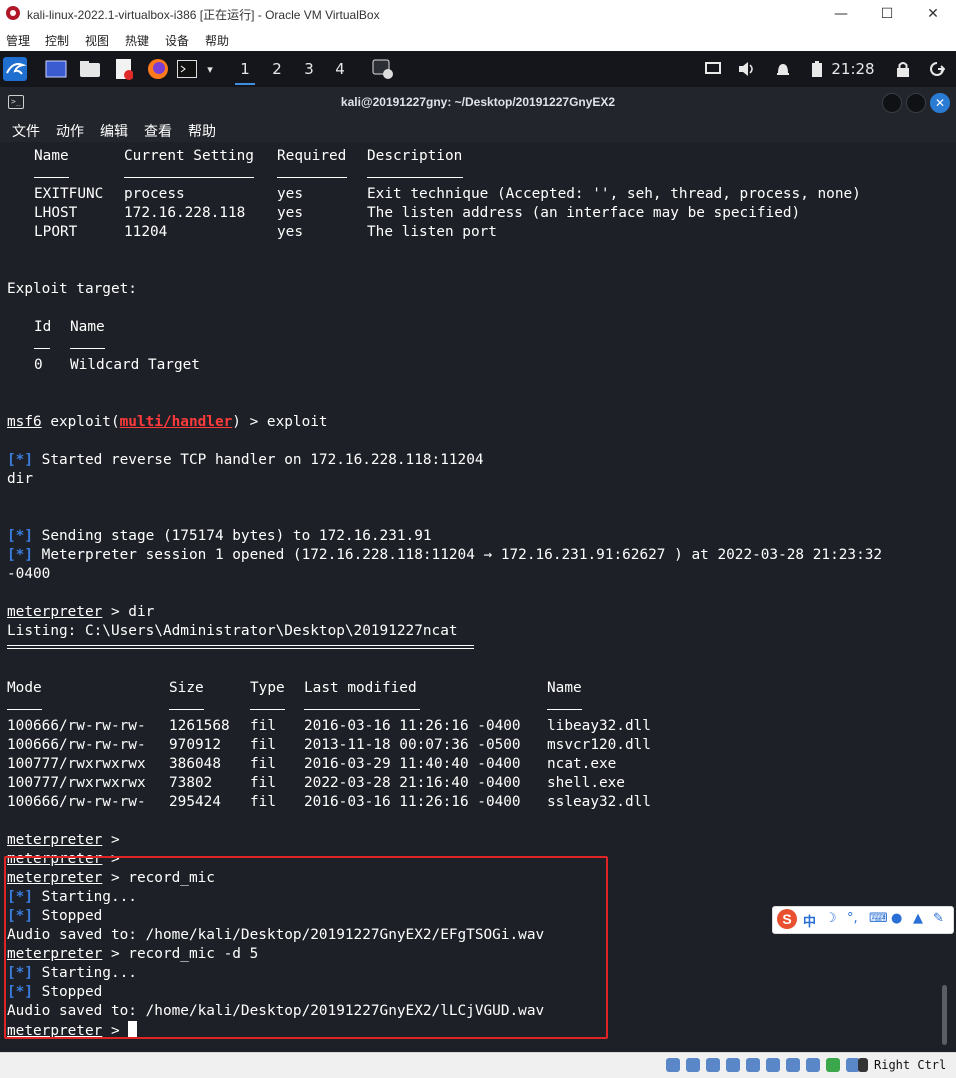  Describe the element at coordinates (70, 131) in the screenshot. I see `terminal-menu-actions: 动作` at that location.